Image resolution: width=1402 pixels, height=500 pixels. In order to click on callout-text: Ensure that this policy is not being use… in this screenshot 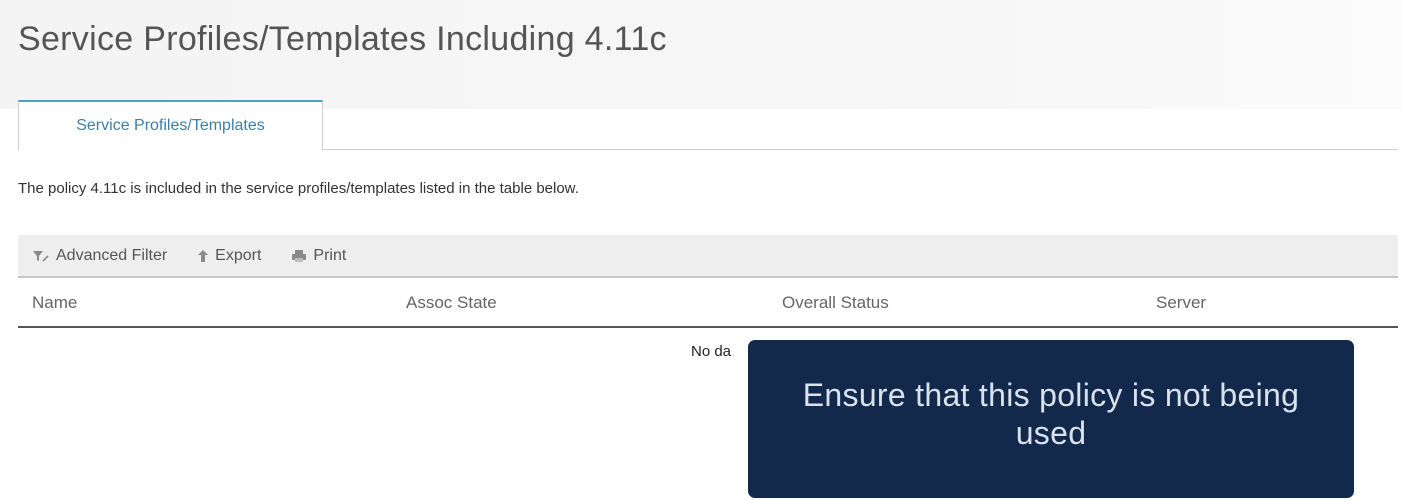, I will do `click(1051, 414)`.